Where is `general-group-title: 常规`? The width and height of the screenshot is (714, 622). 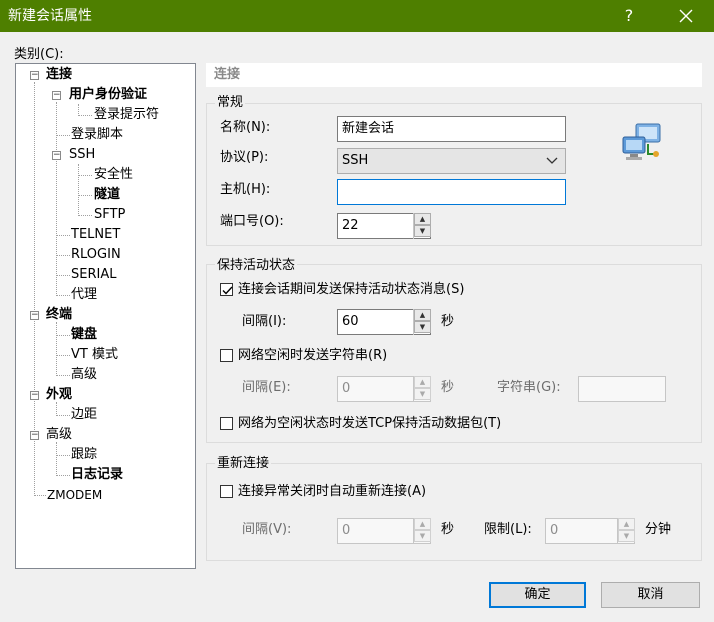 general-group-title: 常规 is located at coordinates (230, 103).